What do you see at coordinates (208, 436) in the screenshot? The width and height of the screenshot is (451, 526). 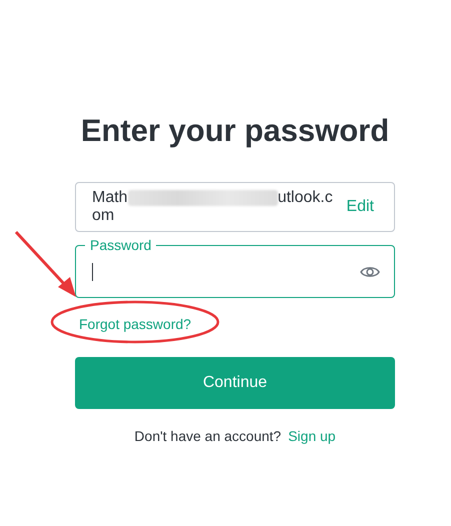 I see `signup-prompt: Don't have an account?` at bounding box center [208, 436].